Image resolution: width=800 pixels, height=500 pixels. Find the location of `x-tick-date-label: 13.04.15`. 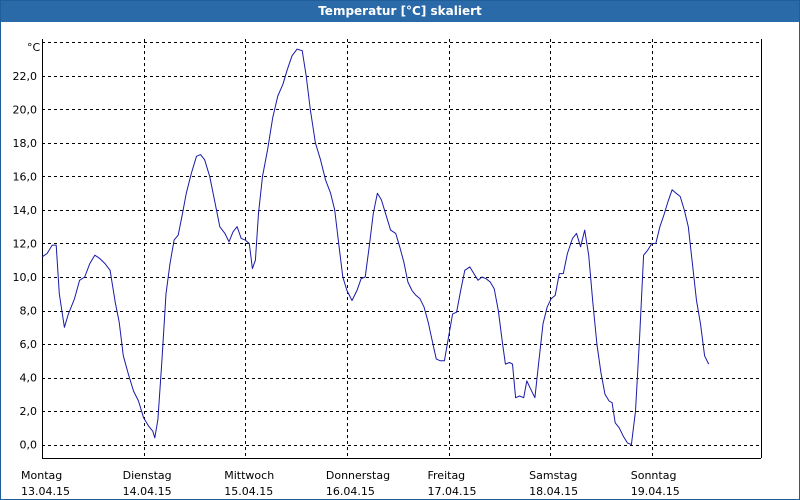

x-tick-date-label: 13.04.15 is located at coordinates (45, 491).